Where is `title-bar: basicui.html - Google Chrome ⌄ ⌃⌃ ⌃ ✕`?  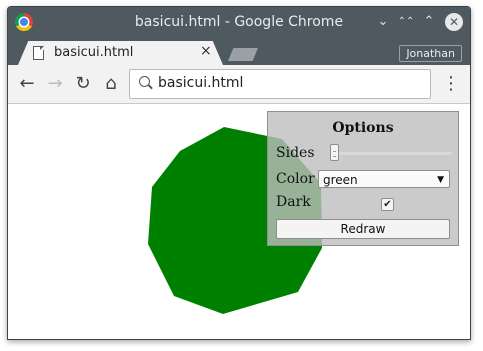
title-bar: basicui.html - Google Chrome ⌄ ⌃⌃ ⌃ ✕ is located at coordinates (239, 22).